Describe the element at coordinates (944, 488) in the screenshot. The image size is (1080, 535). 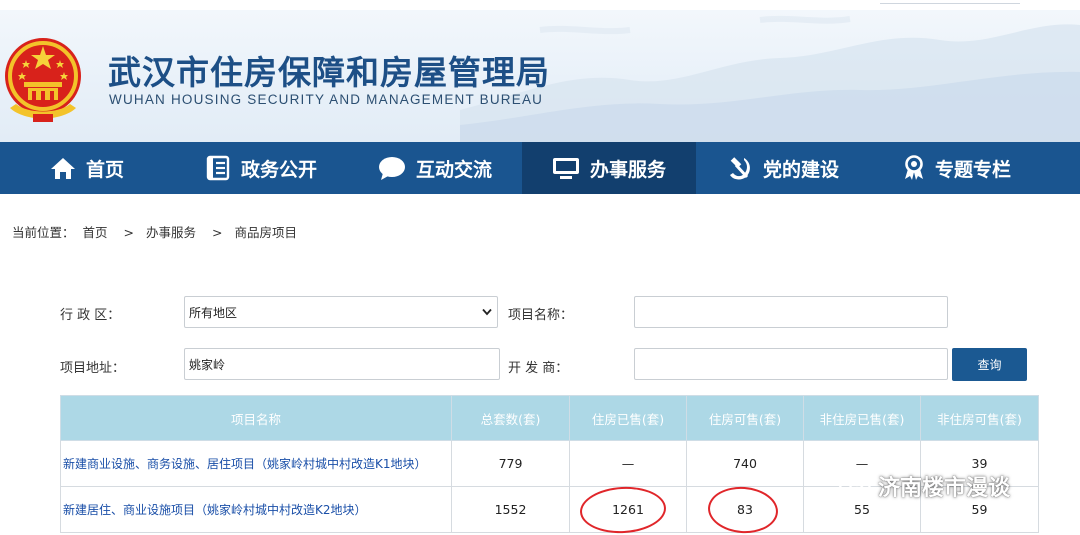
I see `watermark-text: 济南楼市漫谈` at that location.